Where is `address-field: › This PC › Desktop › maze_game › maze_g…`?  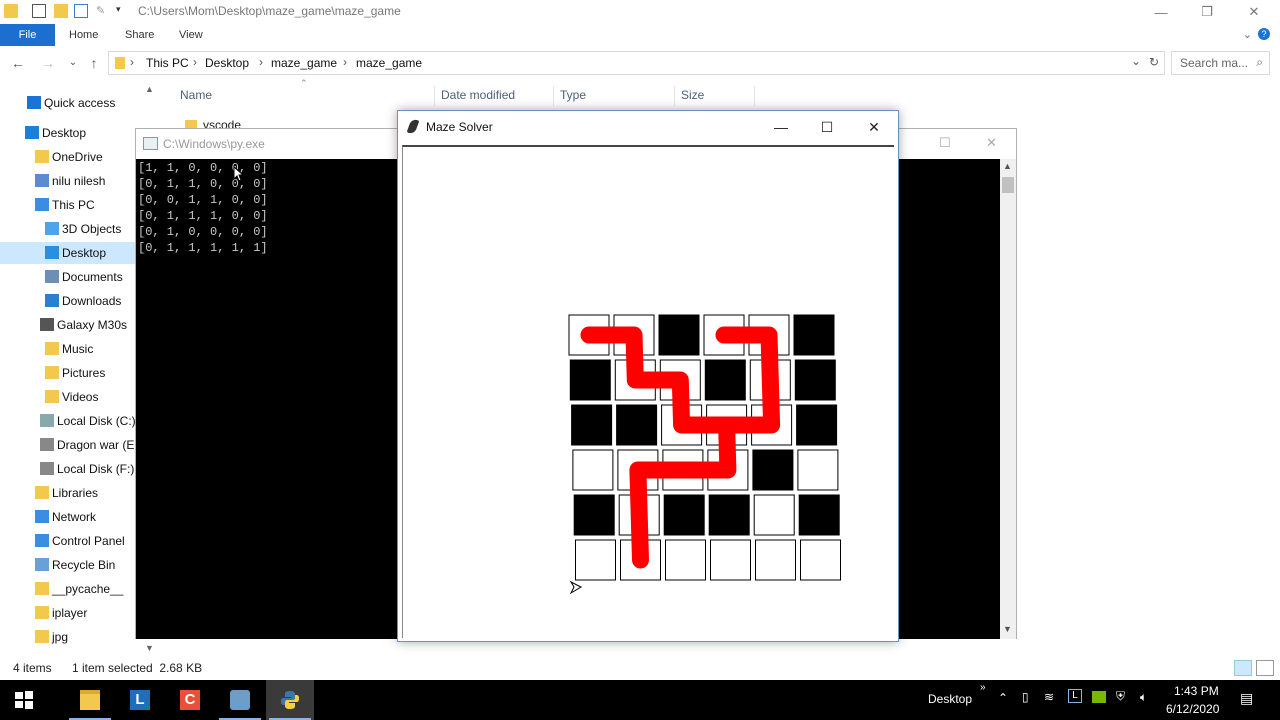 address-field: › This PC › Desktop › maze_game › maze_g… is located at coordinates (636, 63).